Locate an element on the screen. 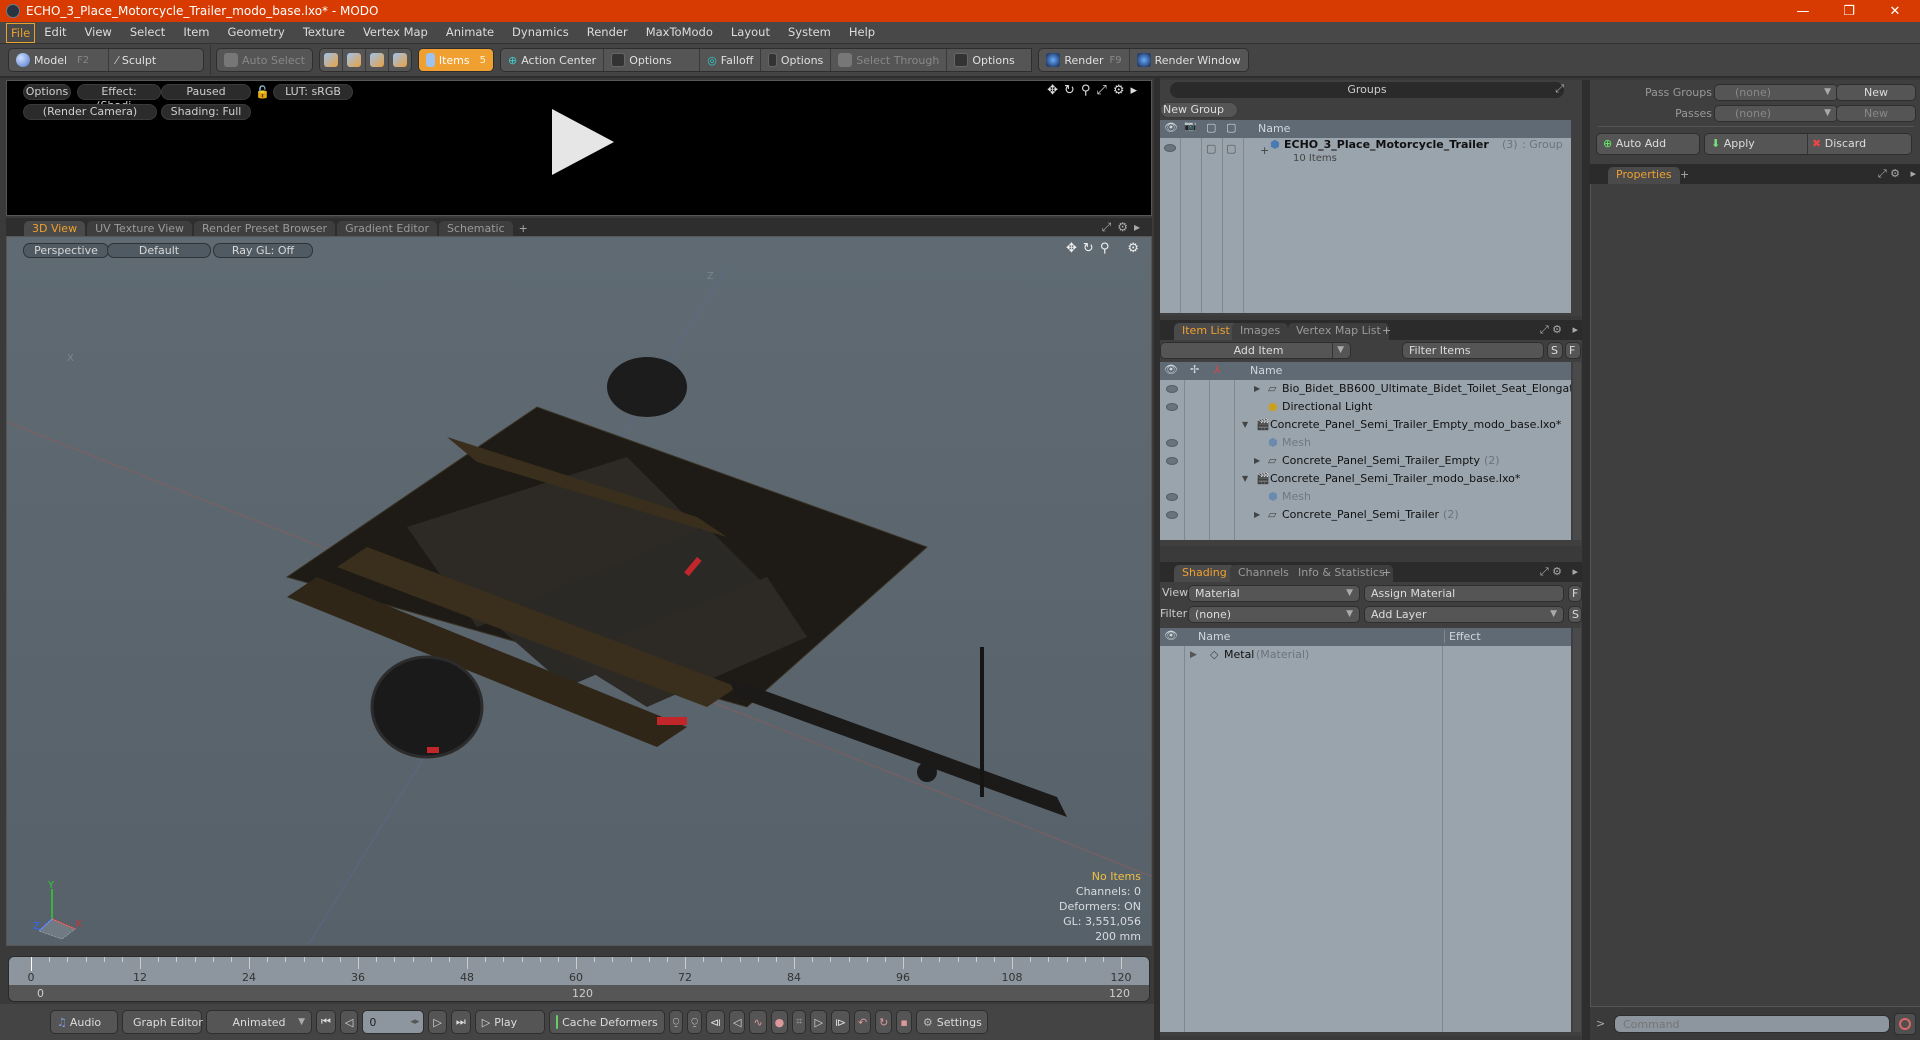 This screenshot has height=1040, width=1920. timeline: 0 12 24 36 48 60 72 84 96 108 120 0 120 120 is located at coordinates (579, 979).